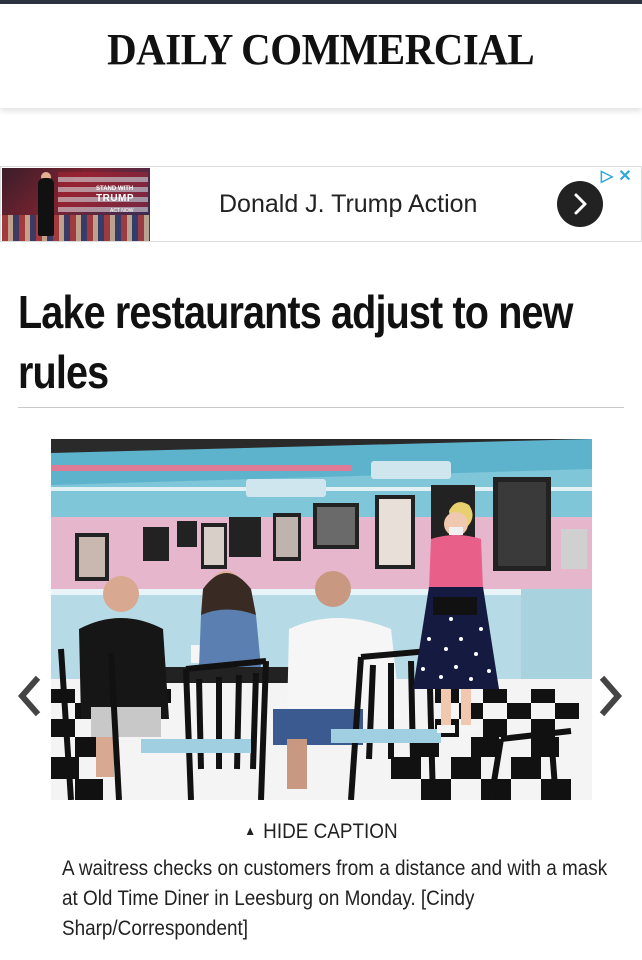  I want to click on ad-go-button, so click(580, 204).